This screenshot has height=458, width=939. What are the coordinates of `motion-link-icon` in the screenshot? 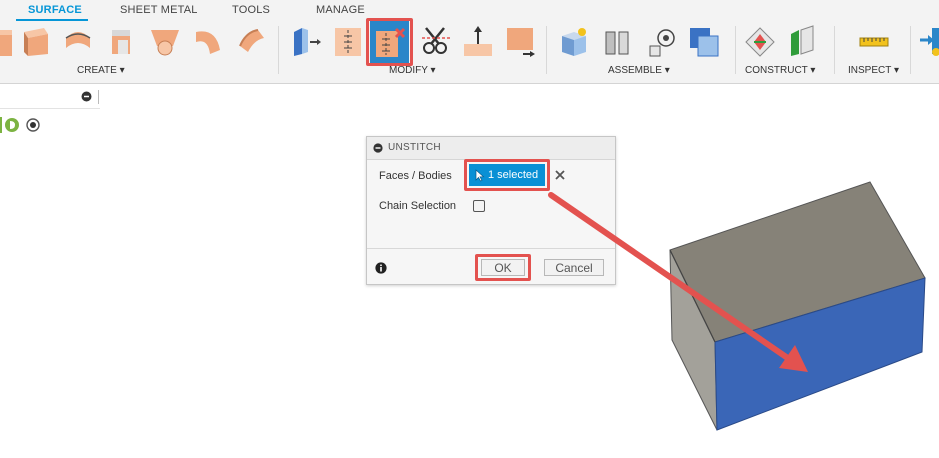 It's located at (662, 41).